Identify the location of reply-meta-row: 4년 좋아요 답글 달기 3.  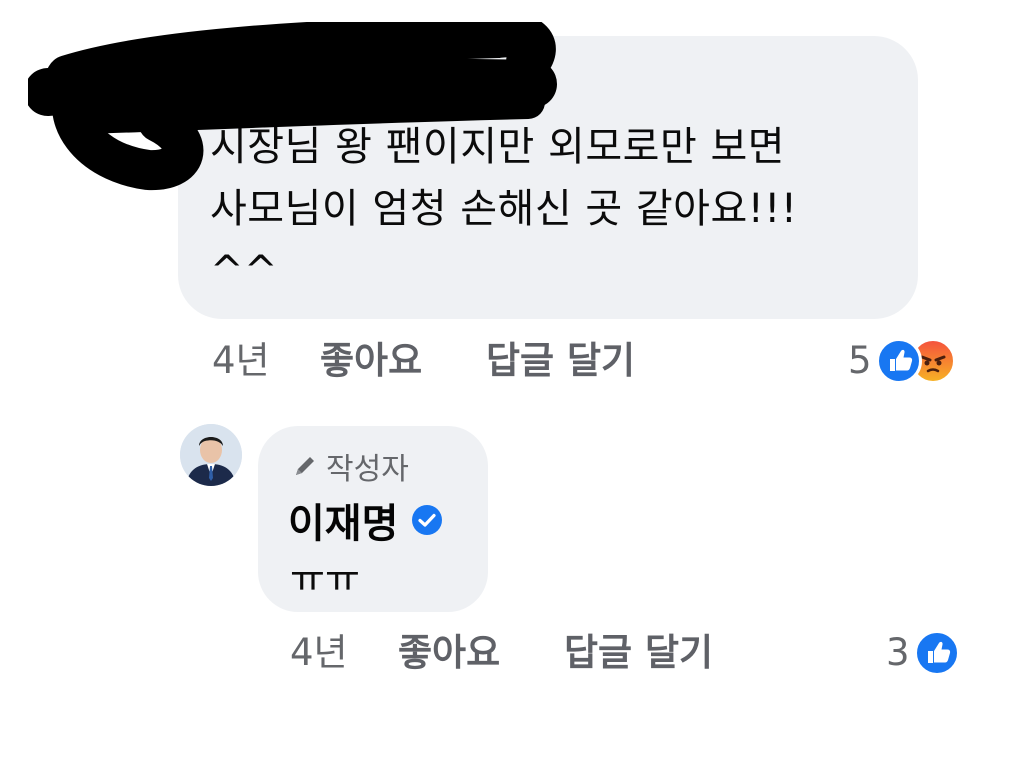
(512, 653).